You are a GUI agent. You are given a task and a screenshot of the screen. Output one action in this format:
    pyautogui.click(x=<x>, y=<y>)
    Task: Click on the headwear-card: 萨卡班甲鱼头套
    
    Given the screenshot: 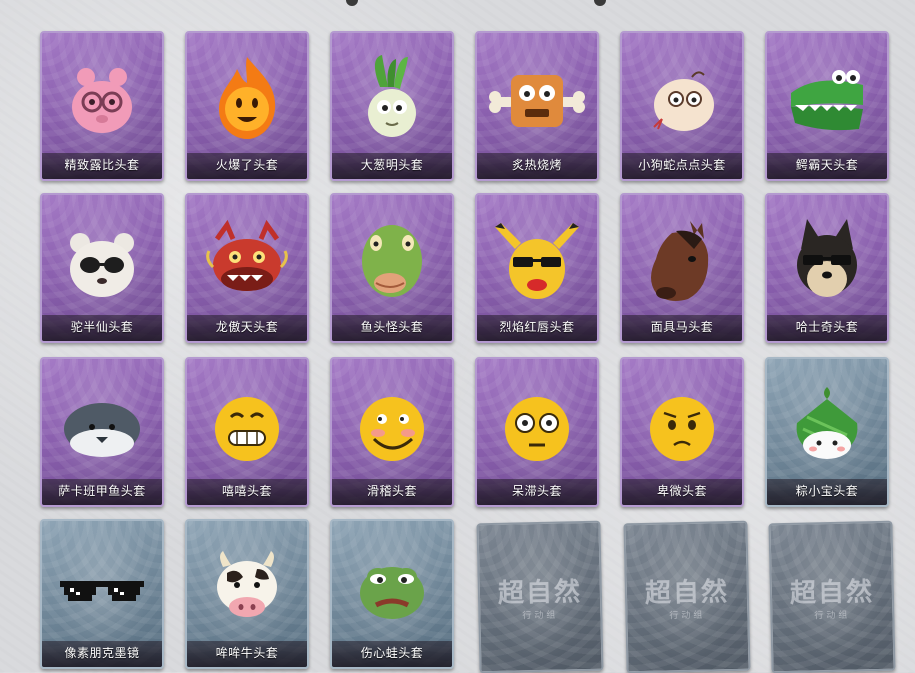 What is the action you would take?
    pyautogui.click(x=102, y=432)
    